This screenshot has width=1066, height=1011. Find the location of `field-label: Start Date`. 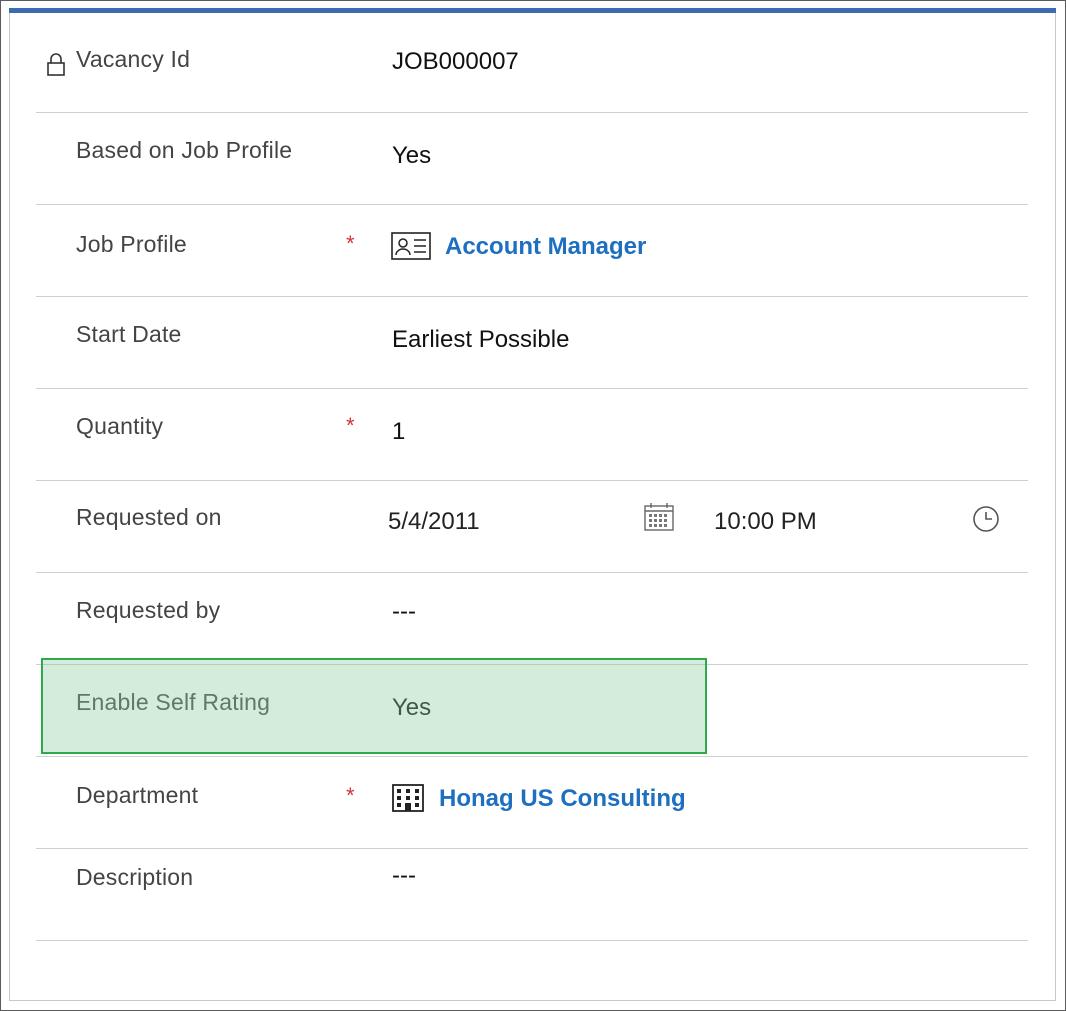

field-label: Start Date is located at coordinates (129, 334).